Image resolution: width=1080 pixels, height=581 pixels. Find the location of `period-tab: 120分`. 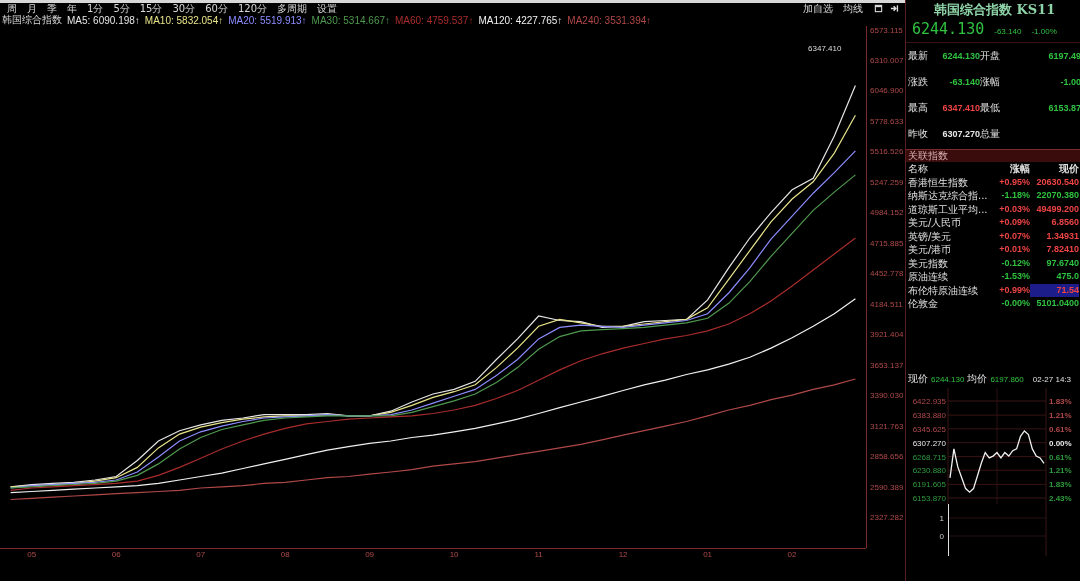

period-tab: 120分 is located at coordinates (252, 8).